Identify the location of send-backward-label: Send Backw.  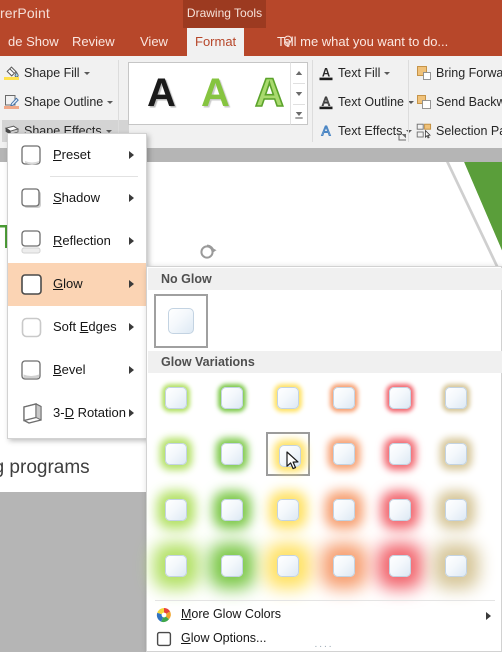
(469, 102).